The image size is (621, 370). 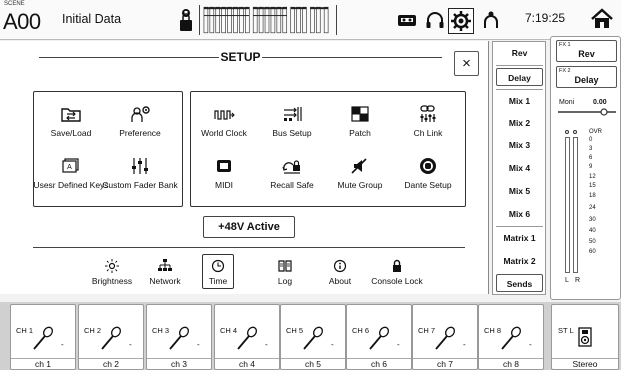 I want to click on key-lock-icon, so click(x=186, y=20).